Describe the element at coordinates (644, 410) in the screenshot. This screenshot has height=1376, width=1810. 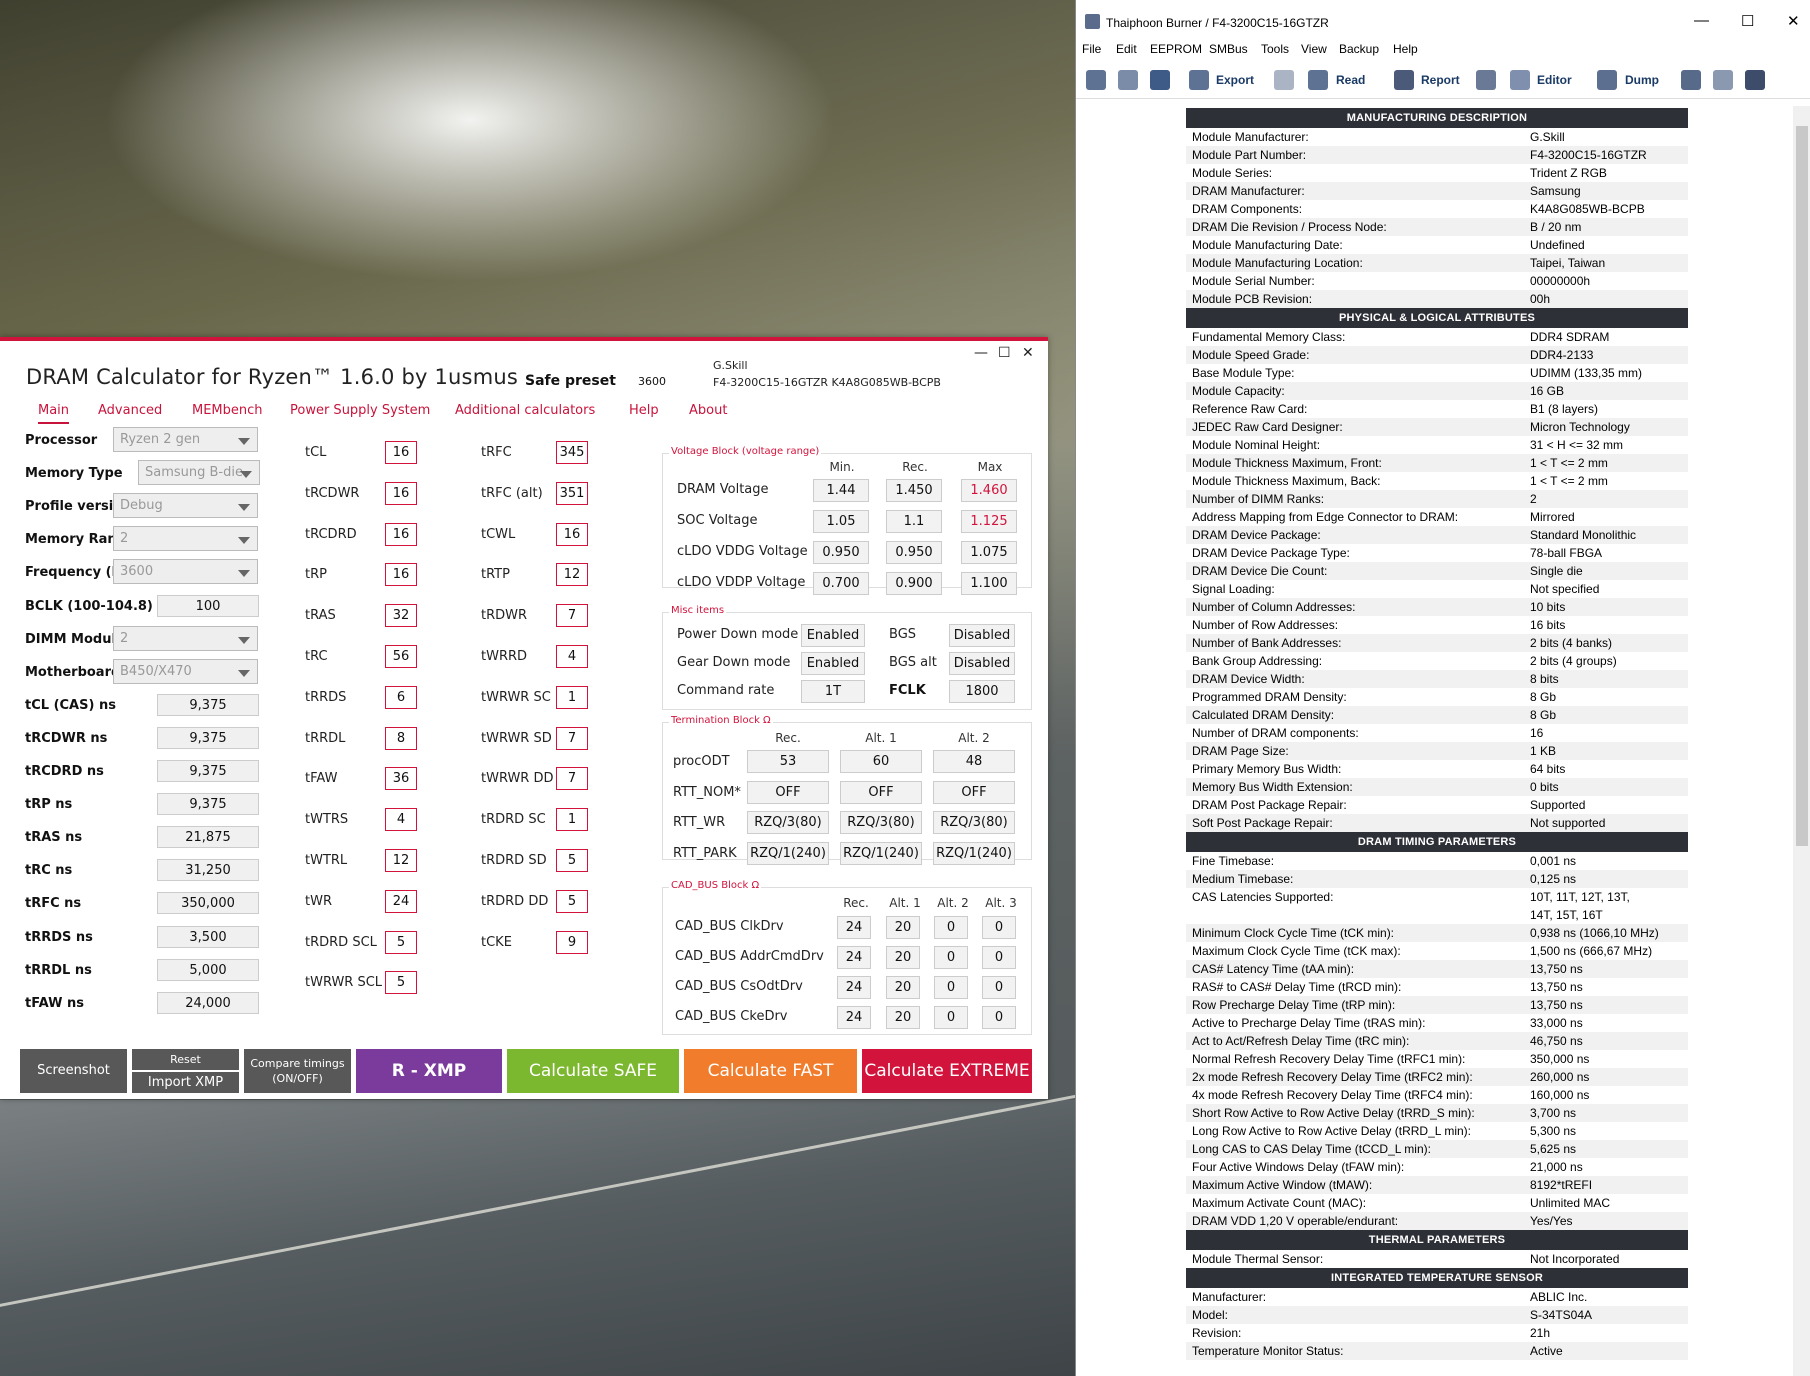
I see `tab-help: Help` at that location.